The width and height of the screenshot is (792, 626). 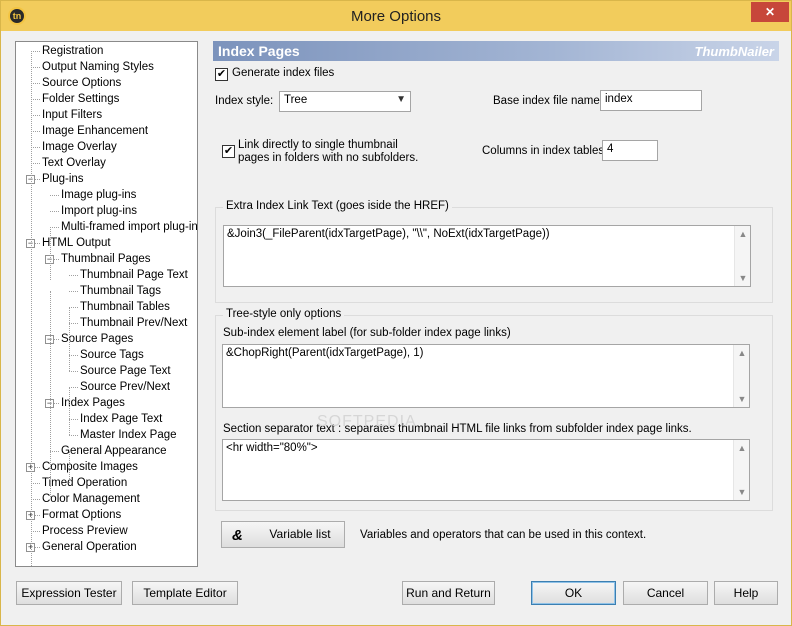 What do you see at coordinates (237, 535) in the screenshot?
I see `ampersand-icon: &` at bounding box center [237, 535].